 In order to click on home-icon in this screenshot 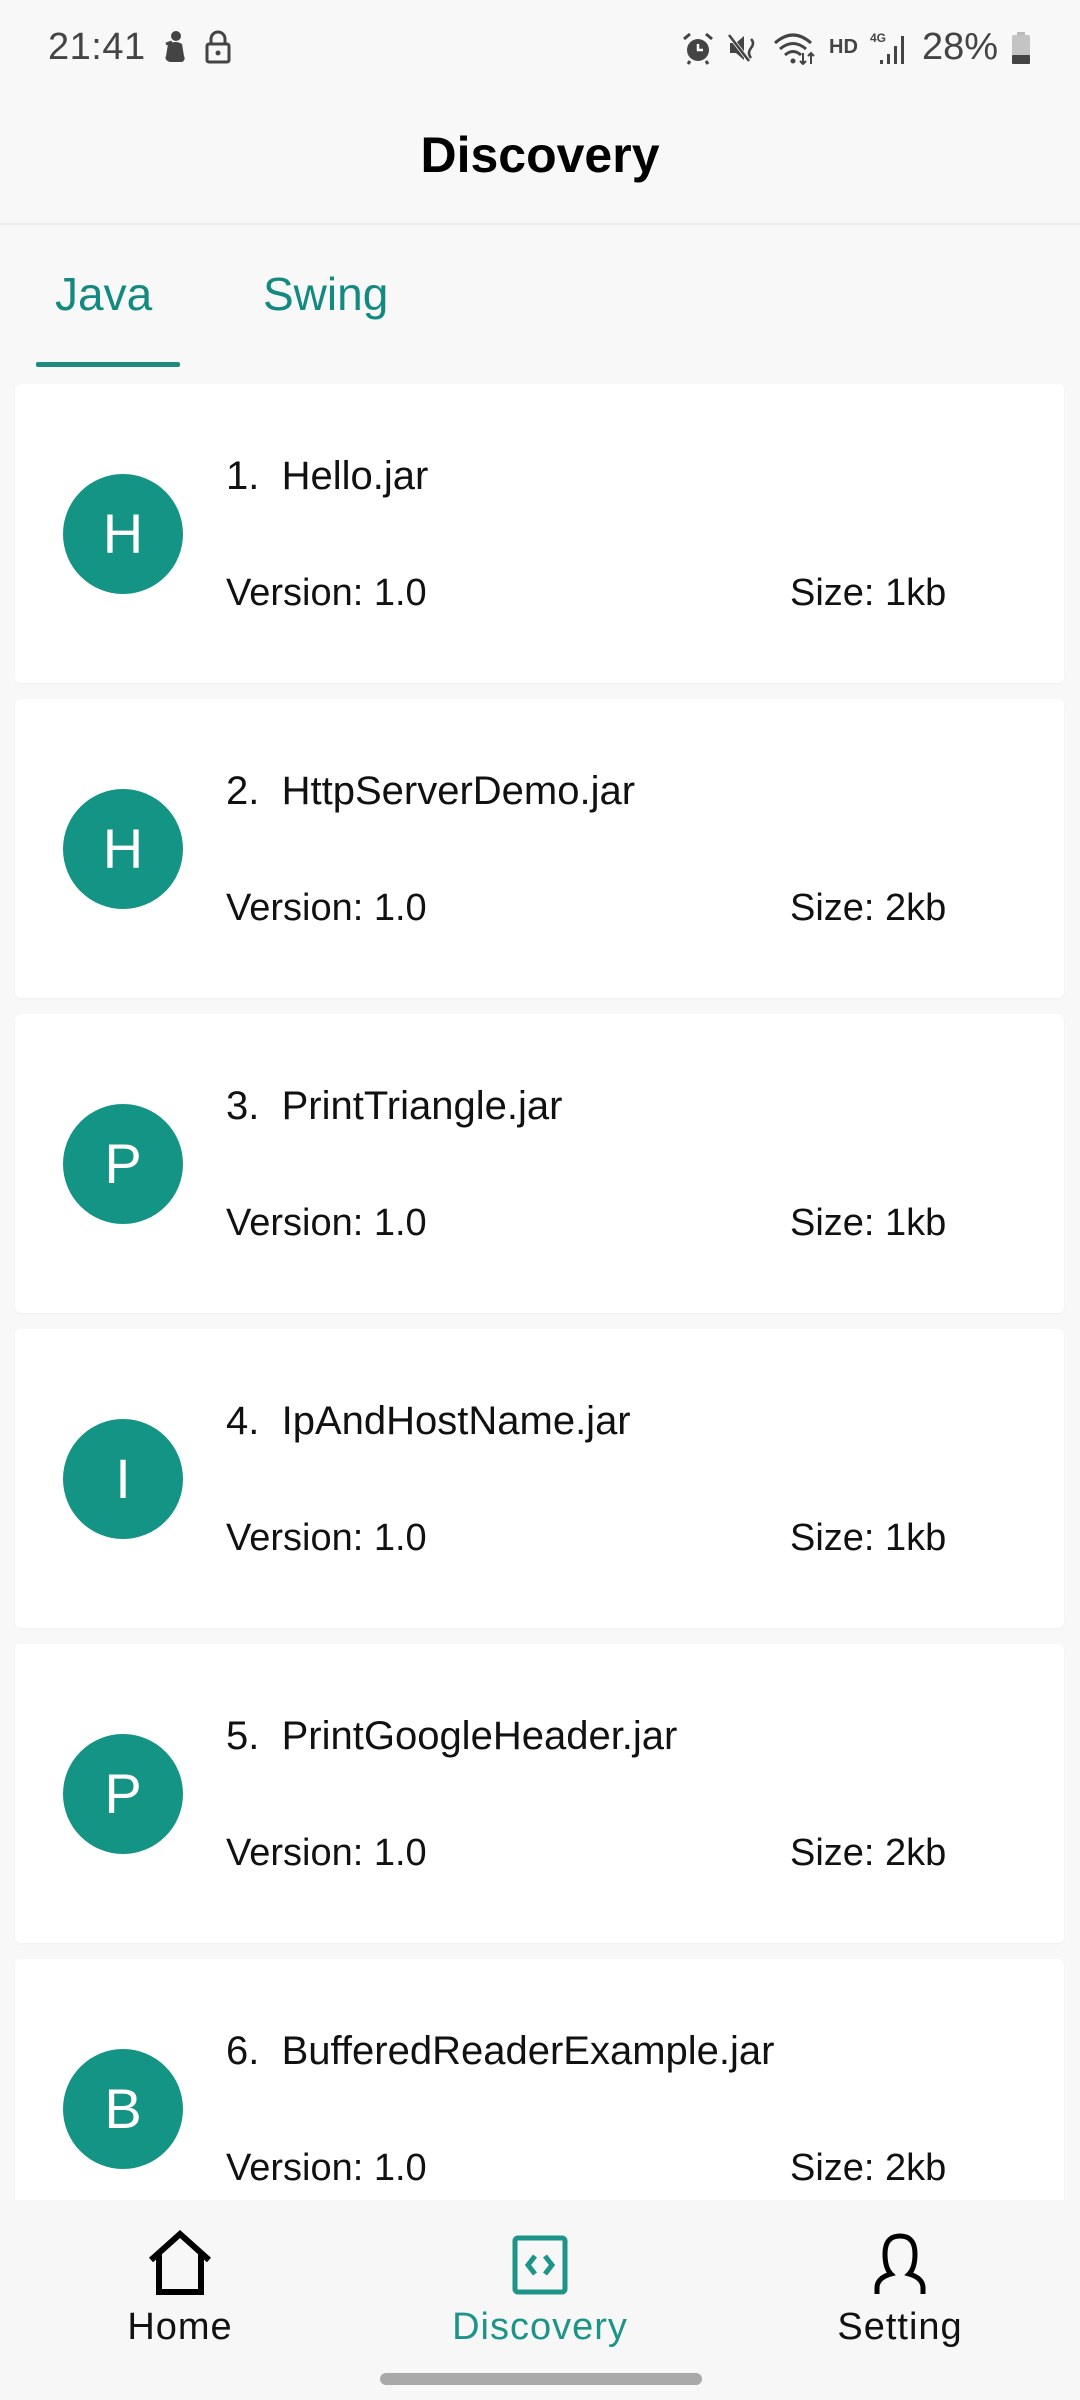, I will do `click(180, 2262)`.